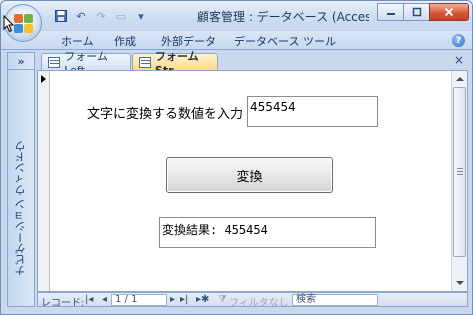 The height and width of the screenshot is (315, 473). Describe the element at coordinates (259, 301) in the screenshot. I see `filter-toggle: フィルタなし` at that location.